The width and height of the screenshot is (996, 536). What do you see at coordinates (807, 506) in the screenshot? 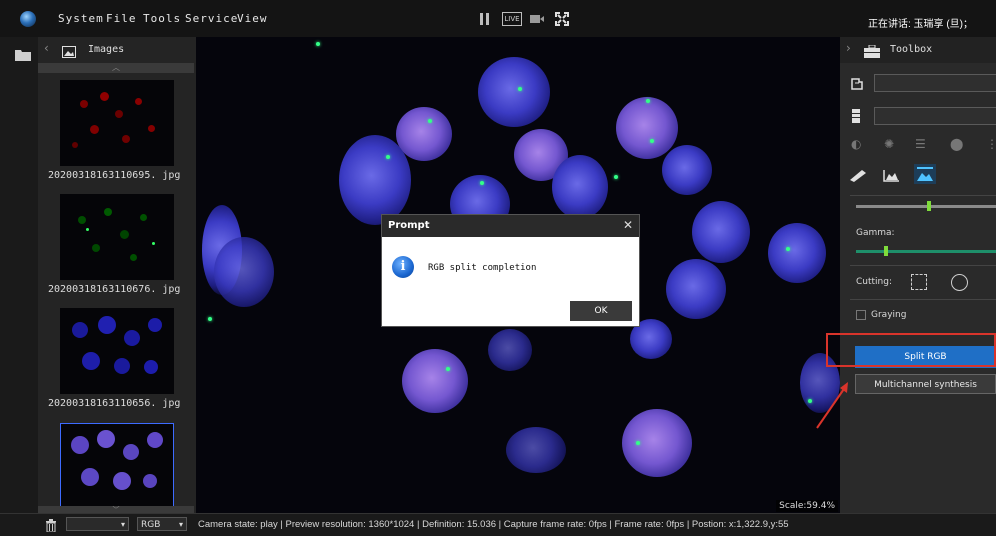
I see `zoom-scale-readout: Scale:59.4%` at bounding box center [807, 506].